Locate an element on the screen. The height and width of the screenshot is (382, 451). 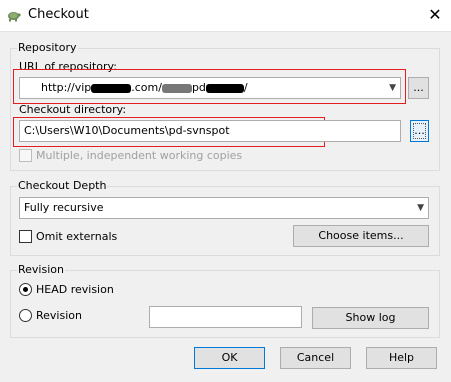
repository-group-label: Repository is located at coordinates (47, 47).